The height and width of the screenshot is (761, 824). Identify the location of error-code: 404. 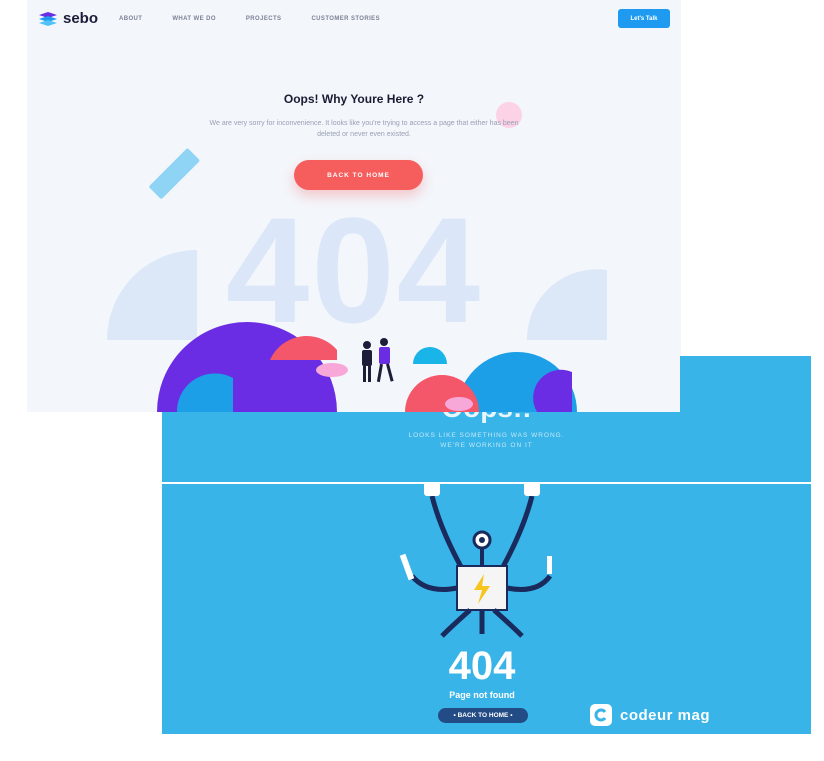
(482, 666).